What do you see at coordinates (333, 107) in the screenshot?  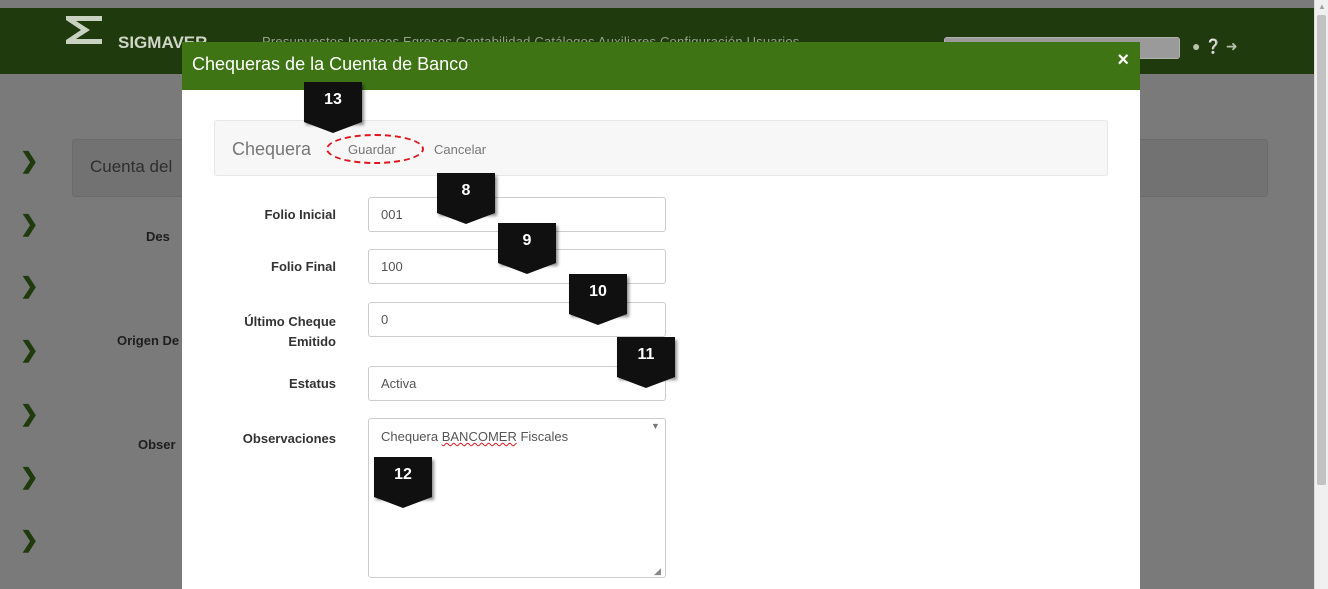 I see `annotation-marker-13: 13` at bounding box center [333, 107].